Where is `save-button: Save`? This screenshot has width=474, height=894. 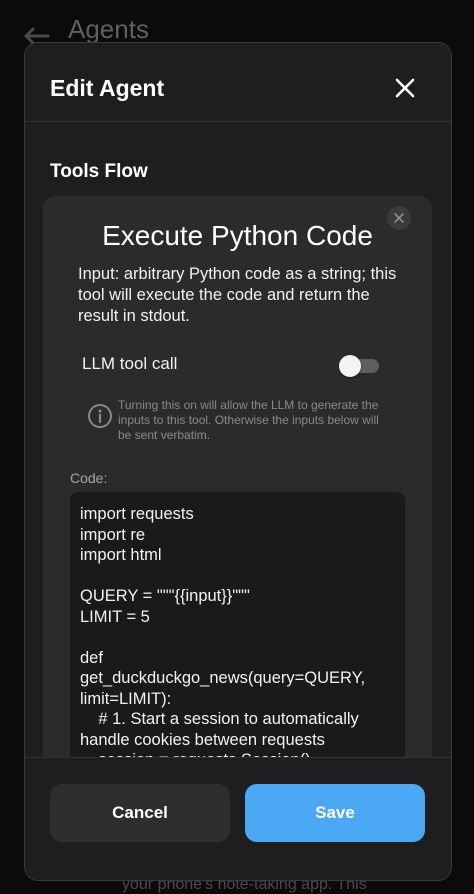
save-button: Save is located at coordinates (335, 813).